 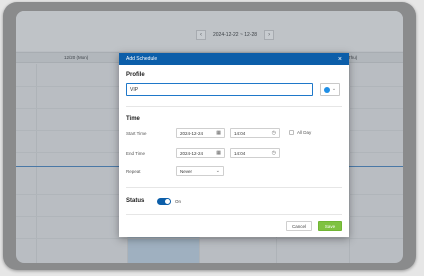 I want to click on repeat-select: Never ⌄, so click(x=200, y=171).